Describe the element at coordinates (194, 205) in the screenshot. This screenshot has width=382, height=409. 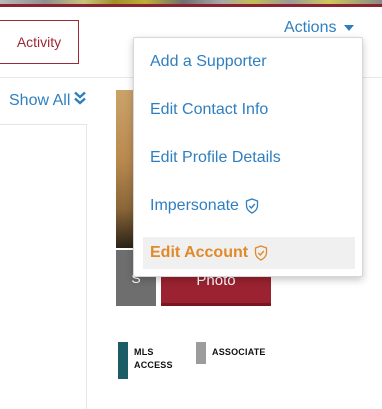
I see `menu-item-label: Impersonate` at that location.